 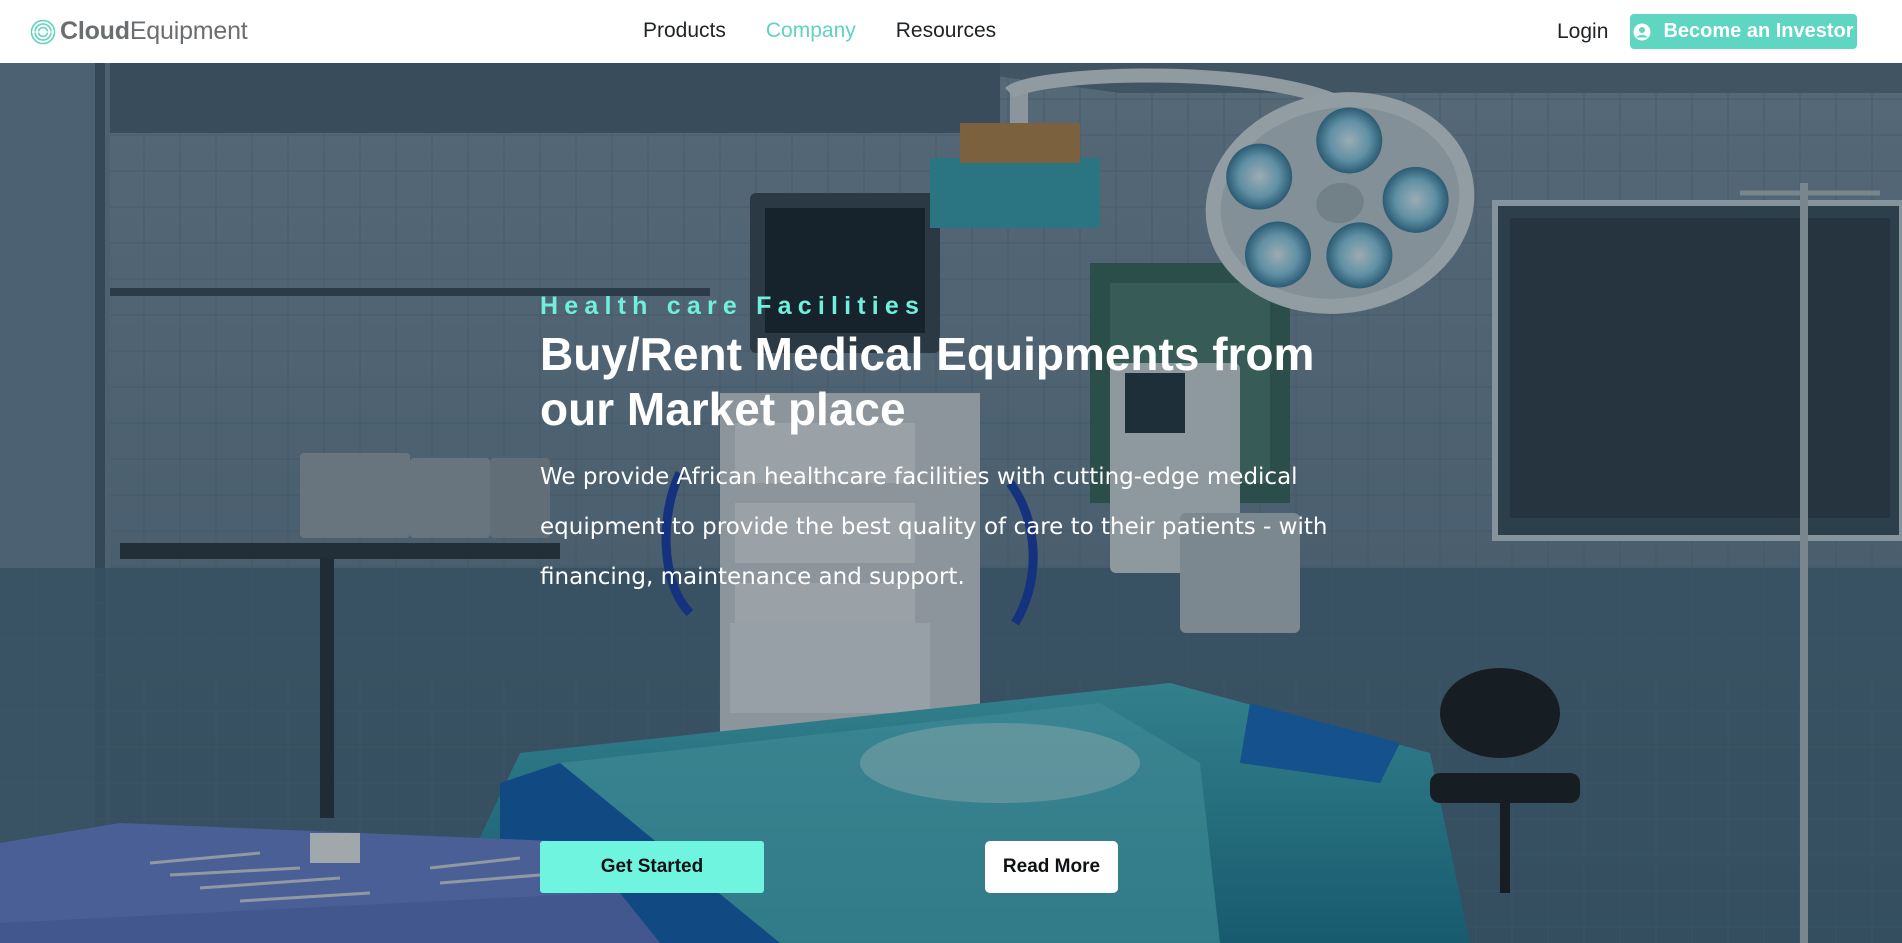 What do you see at coordinates (811, 31) in the screenshot?
I see `nav-item-company: Company` at bounding box center [811, 31].